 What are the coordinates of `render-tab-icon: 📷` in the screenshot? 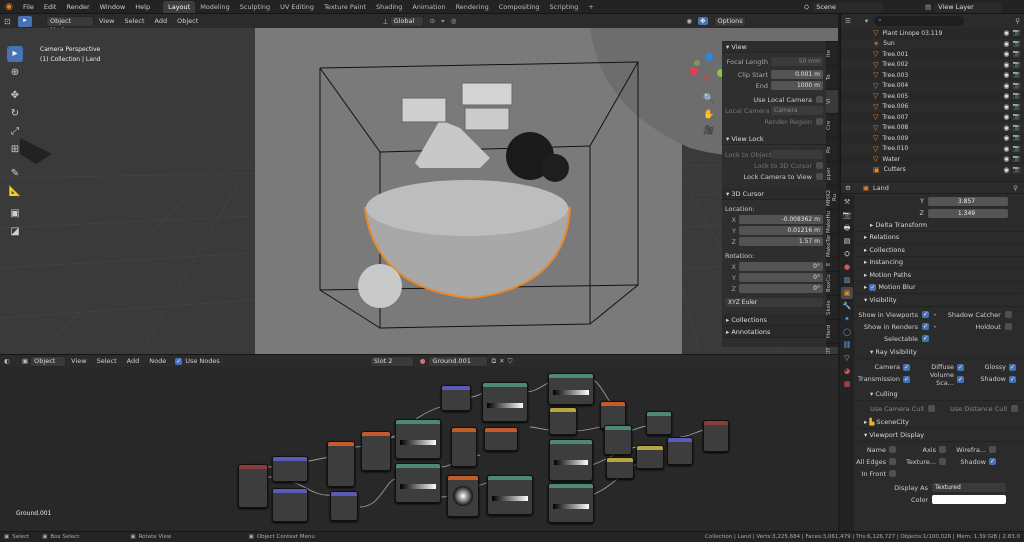 It's located at (847, 215).